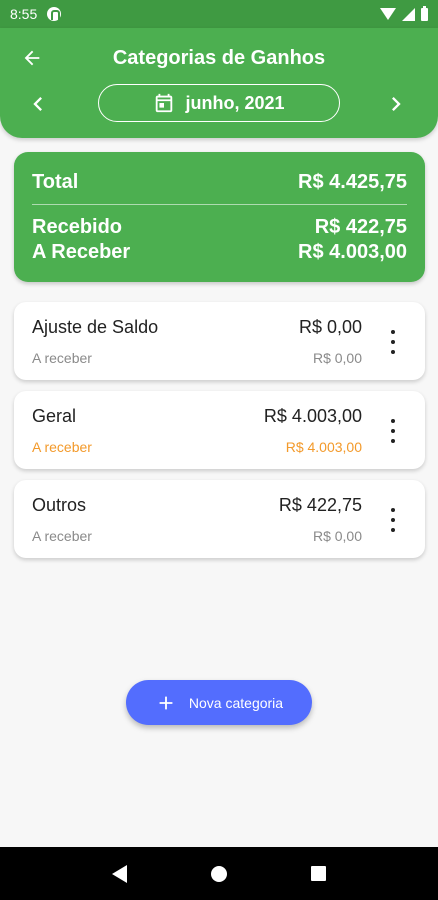 The width and height of the screenshot is (438, 900). Describe the element at coordinates (119, 873) in the screenshot. I see `nav-back-icon` at that location.